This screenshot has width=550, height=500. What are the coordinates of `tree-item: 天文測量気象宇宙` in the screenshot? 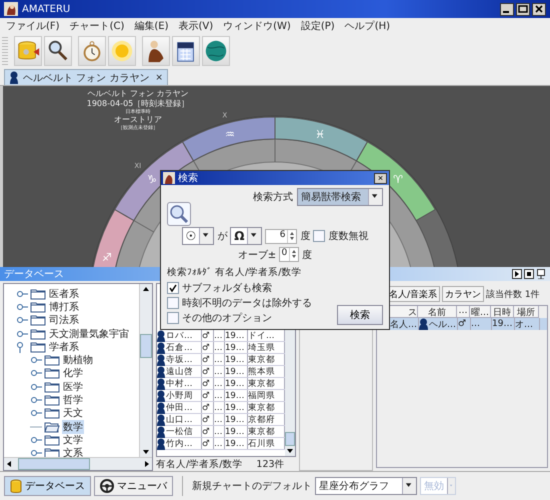 It's located at (89, 333).